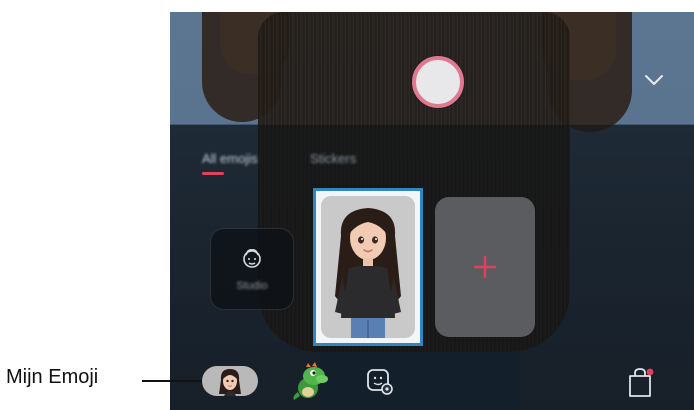 The image size is (694, 410). I want to click on face-outline-icon, so click(252, 258).